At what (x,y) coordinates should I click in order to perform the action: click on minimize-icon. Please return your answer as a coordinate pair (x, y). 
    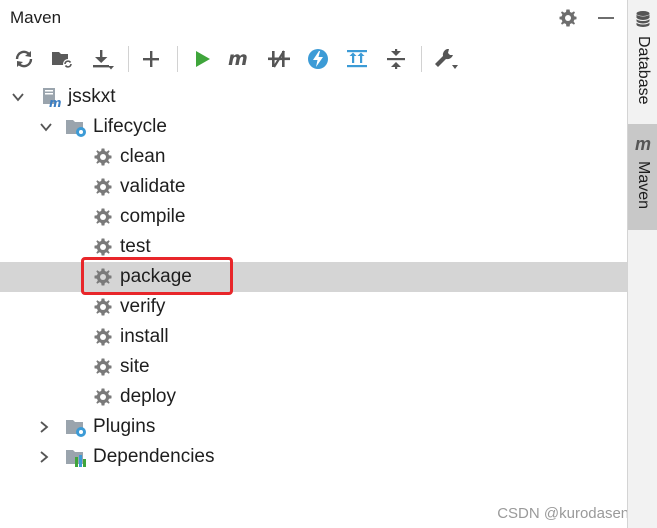
    Looking at the image, I should click on (606, 18).